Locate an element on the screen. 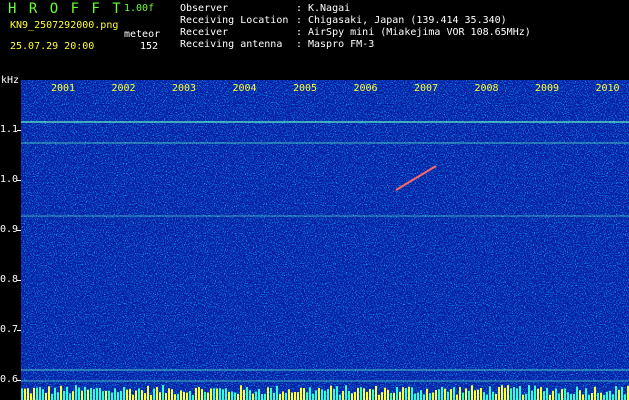 The image size is (629, 400). y-tick-label: 0.6 is located at coordinates (9, 379).